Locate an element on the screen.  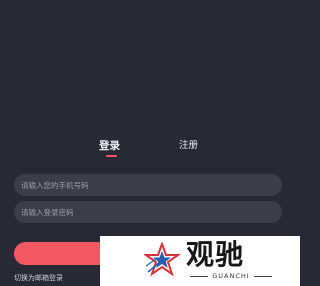
switch-to-email-login-link: 切换为邮箱登录 is located at coordinates (38, 278).